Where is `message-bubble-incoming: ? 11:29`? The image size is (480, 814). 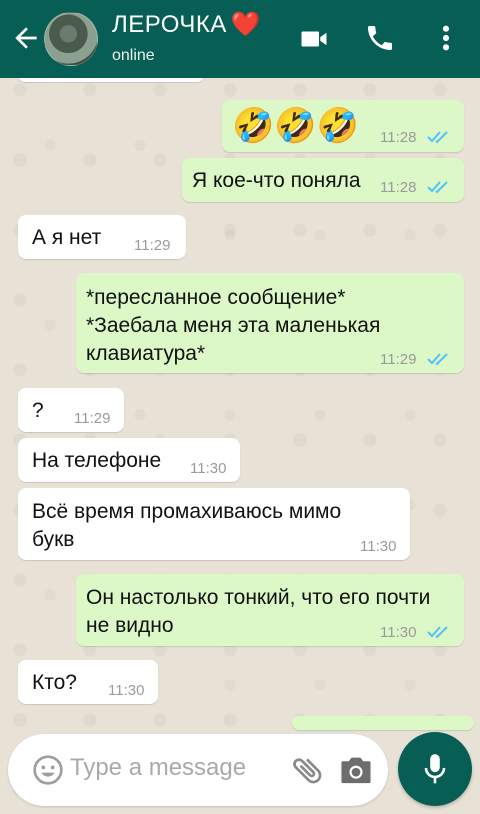 message-bubble-incoming: ? 11:29 is located at coordinates (71, 410).